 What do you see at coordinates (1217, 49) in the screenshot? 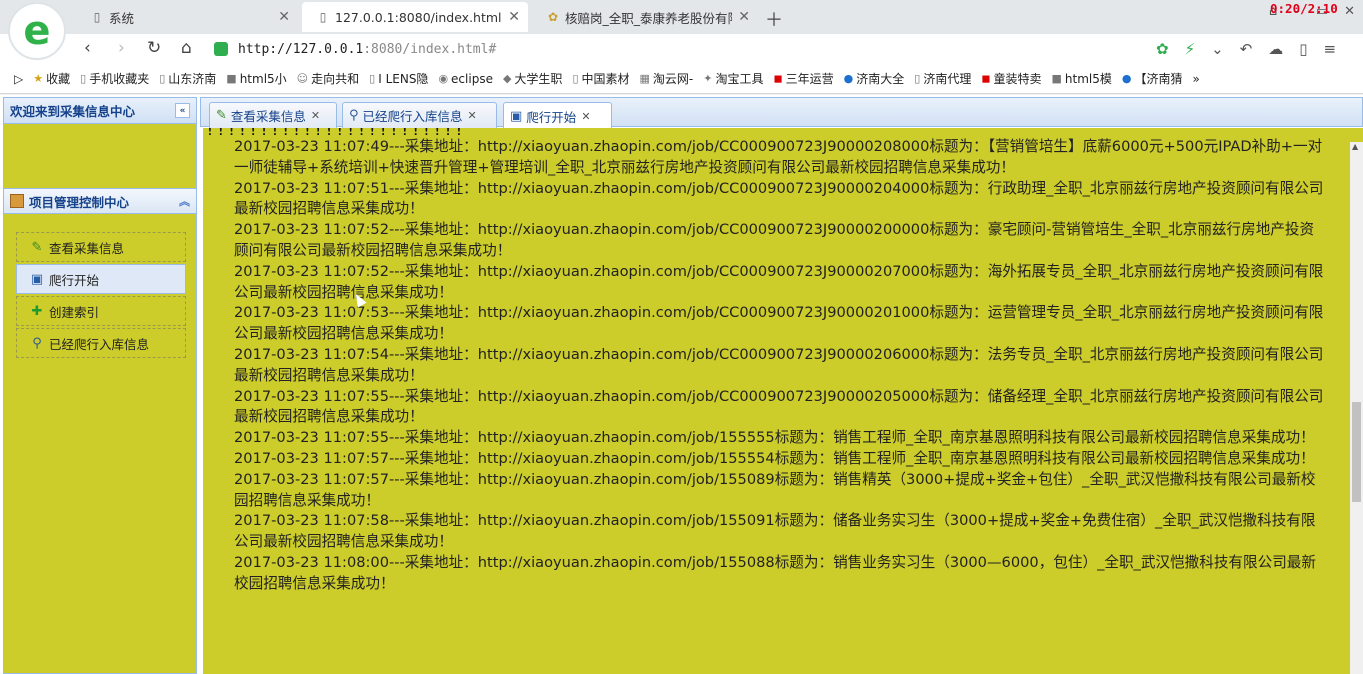
I see `dropdown-icon: ⌄` at bounding box center [1217, 49].